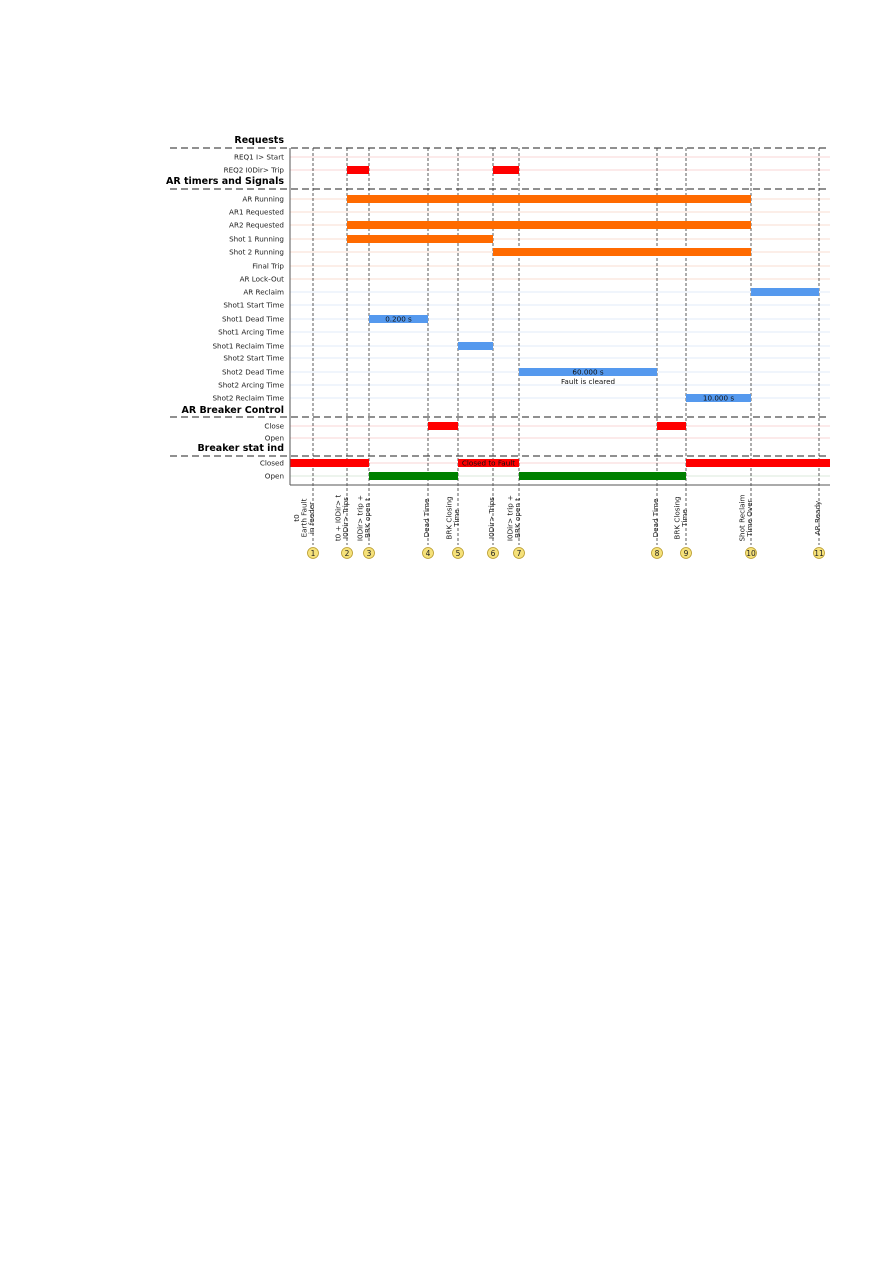  Describe the element at coordinates (268, 266) in the screenshot. I see `row-label-final-trip: Final Trip` at that location.